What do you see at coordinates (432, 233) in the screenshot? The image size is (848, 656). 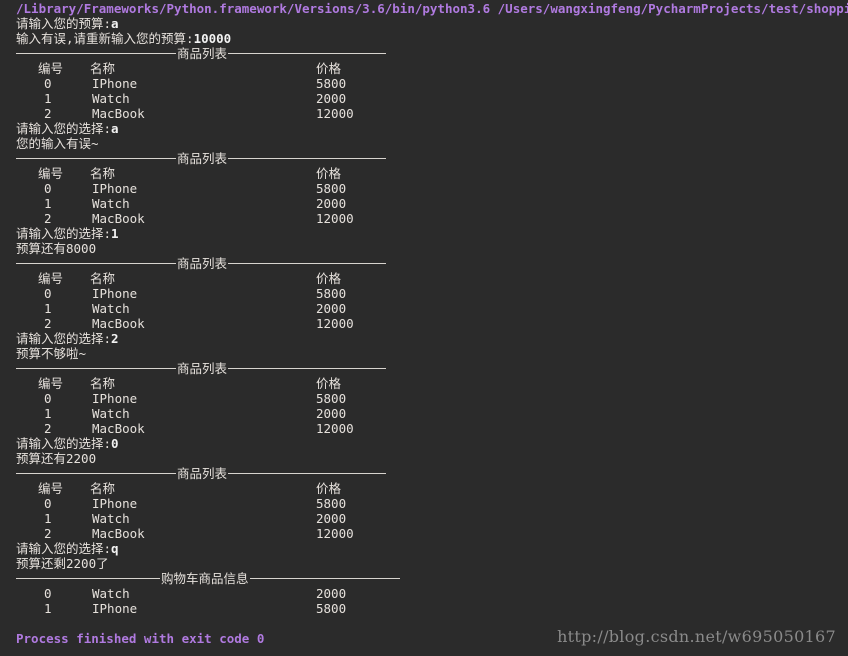 I see `prompt-choice: 请输入您的选择:1` at bounding box center [432, 233].